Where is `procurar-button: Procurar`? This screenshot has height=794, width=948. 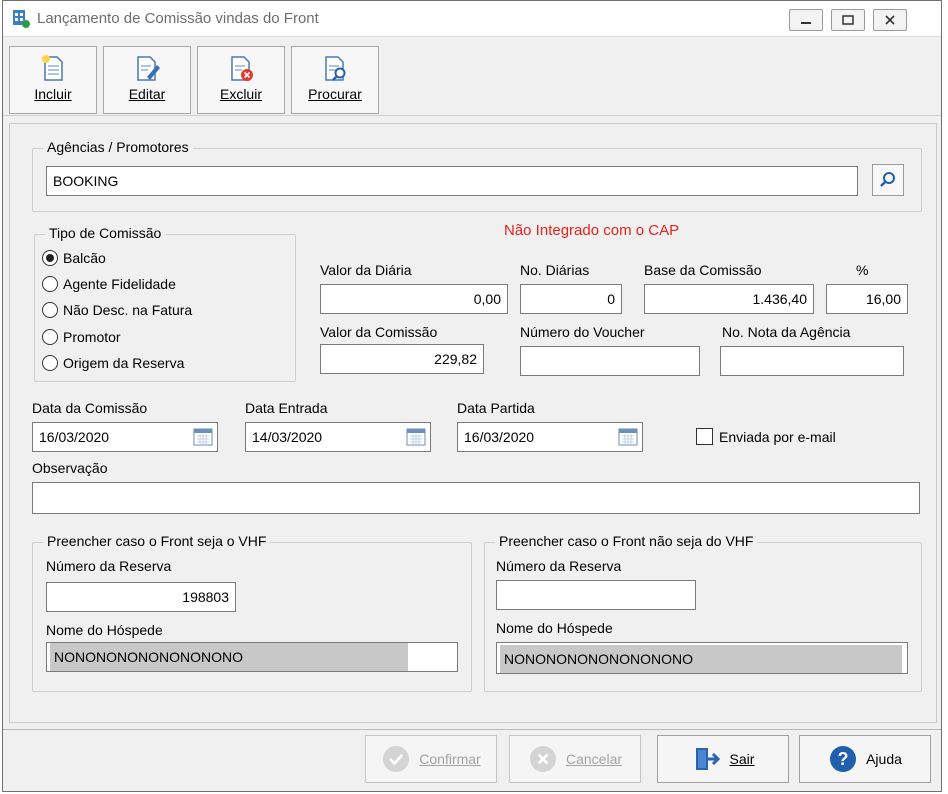
procurar-button: Procurar is located at coordinates (335, 80).